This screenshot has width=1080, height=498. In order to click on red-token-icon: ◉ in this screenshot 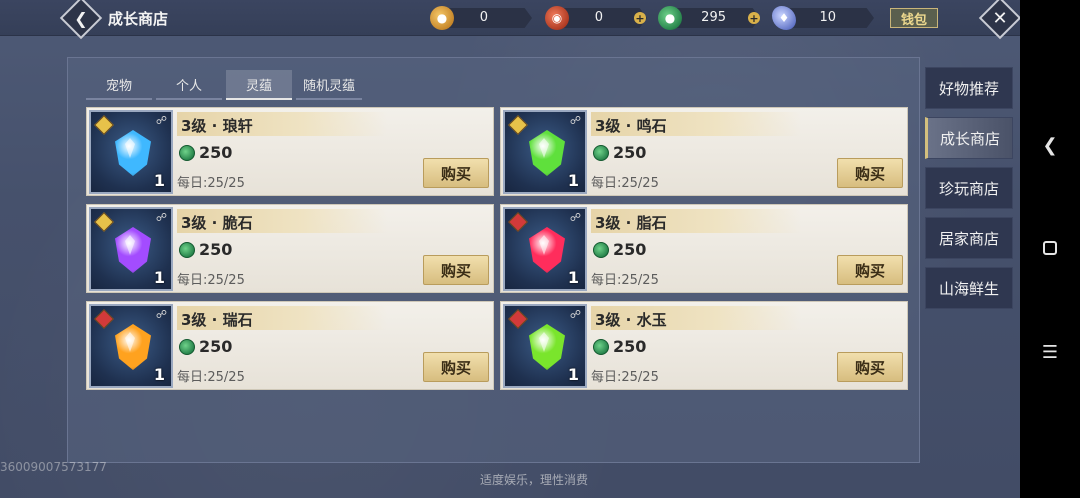, I will do `click(557, 18)`.